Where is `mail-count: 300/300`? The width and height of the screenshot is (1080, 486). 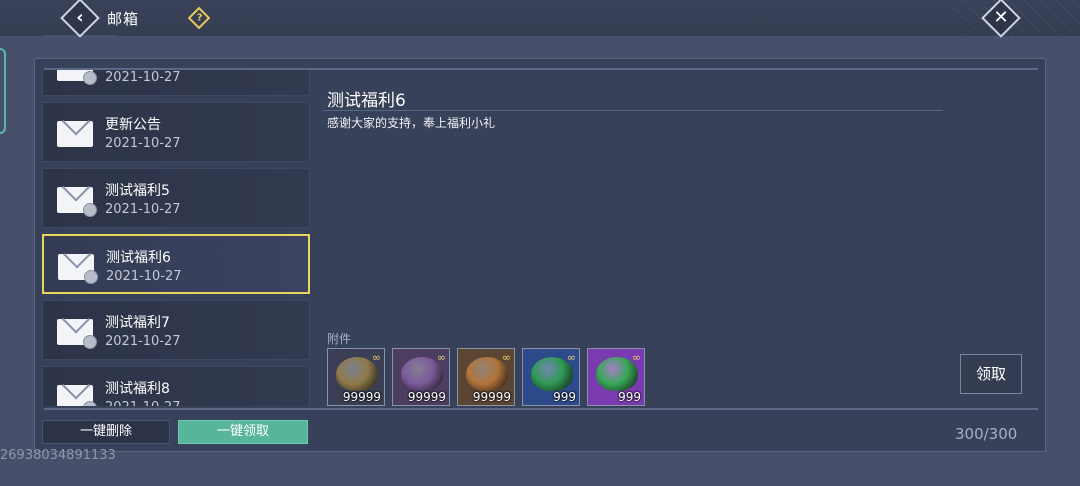
mail-count: 300/300 is located at coordinates (986, 434).